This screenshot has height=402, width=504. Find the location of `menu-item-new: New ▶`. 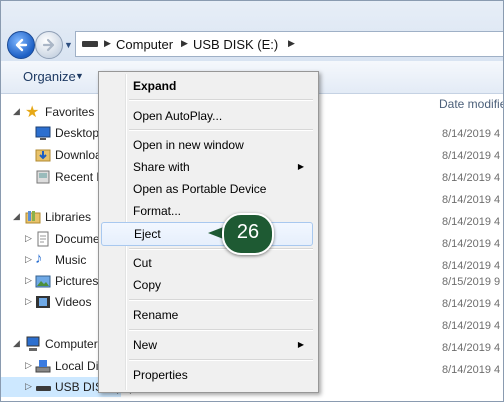

menu-item-new: New ▶ is located at coordinates (207, 345).